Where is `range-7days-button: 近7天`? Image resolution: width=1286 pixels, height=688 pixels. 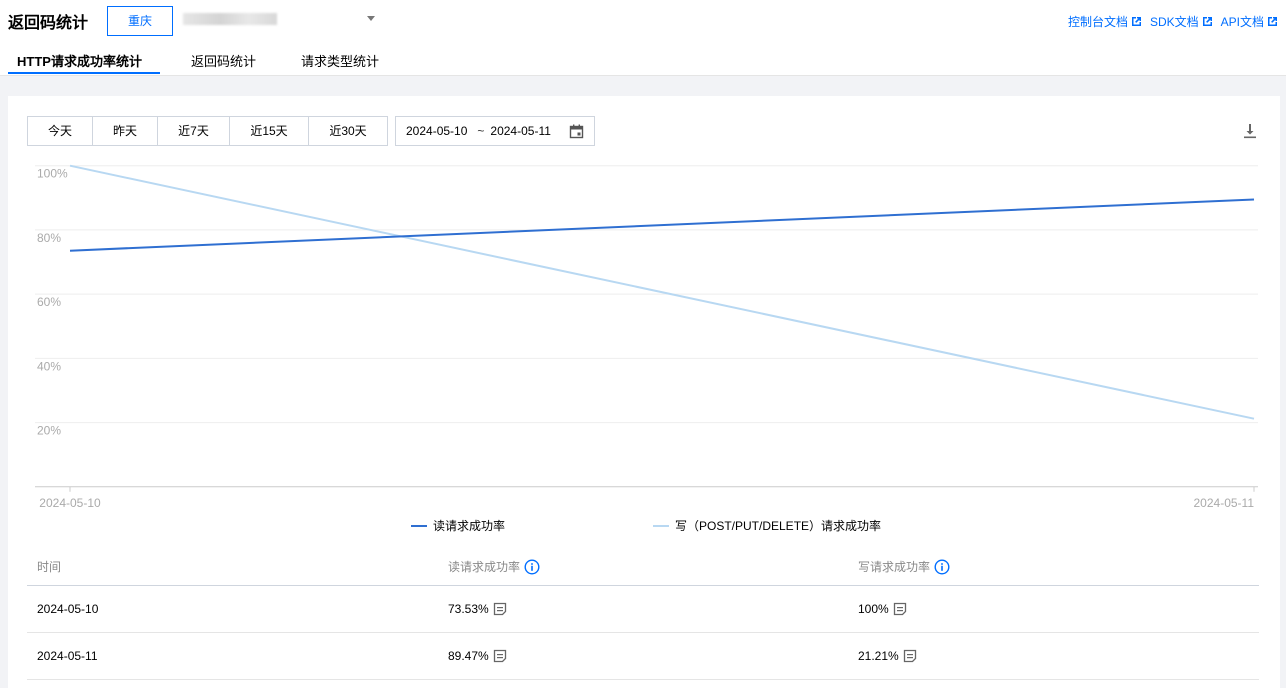
range-7days-button: 近7天 is located at coordinates (194, 131).